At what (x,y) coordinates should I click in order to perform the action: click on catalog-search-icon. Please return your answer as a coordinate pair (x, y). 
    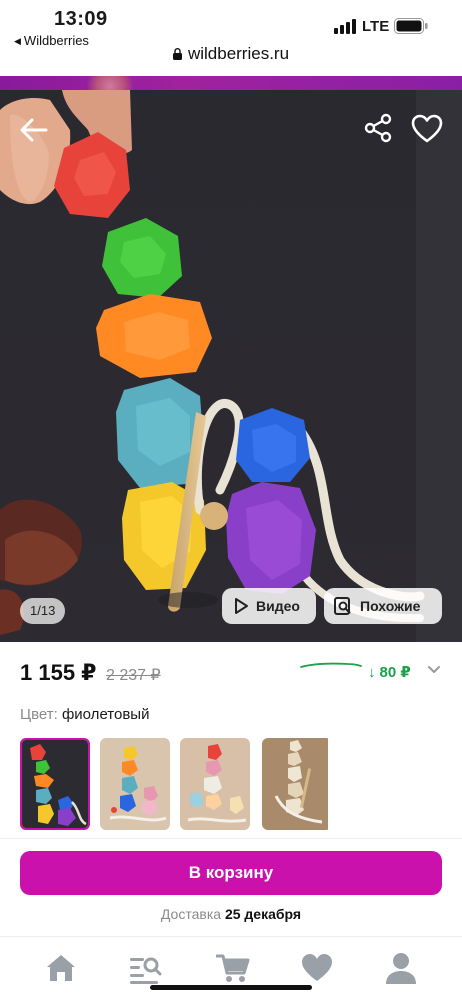
    Looking at the image, I should click on (145, 968).